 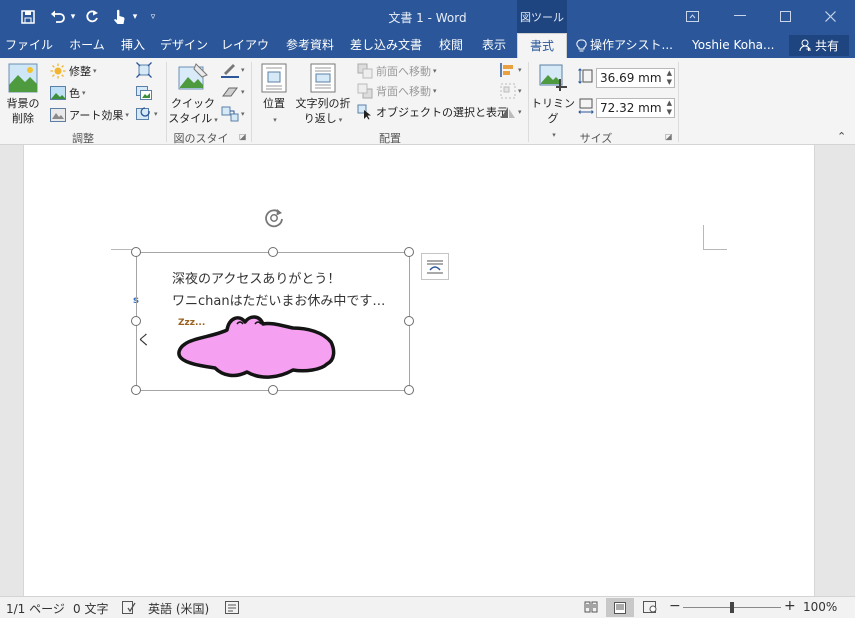 What do you see at coordinates (193, 111) in the screenshot?
I see `quick-styles-label: クイック スタイル ▾` at bounding box center [193, 111].